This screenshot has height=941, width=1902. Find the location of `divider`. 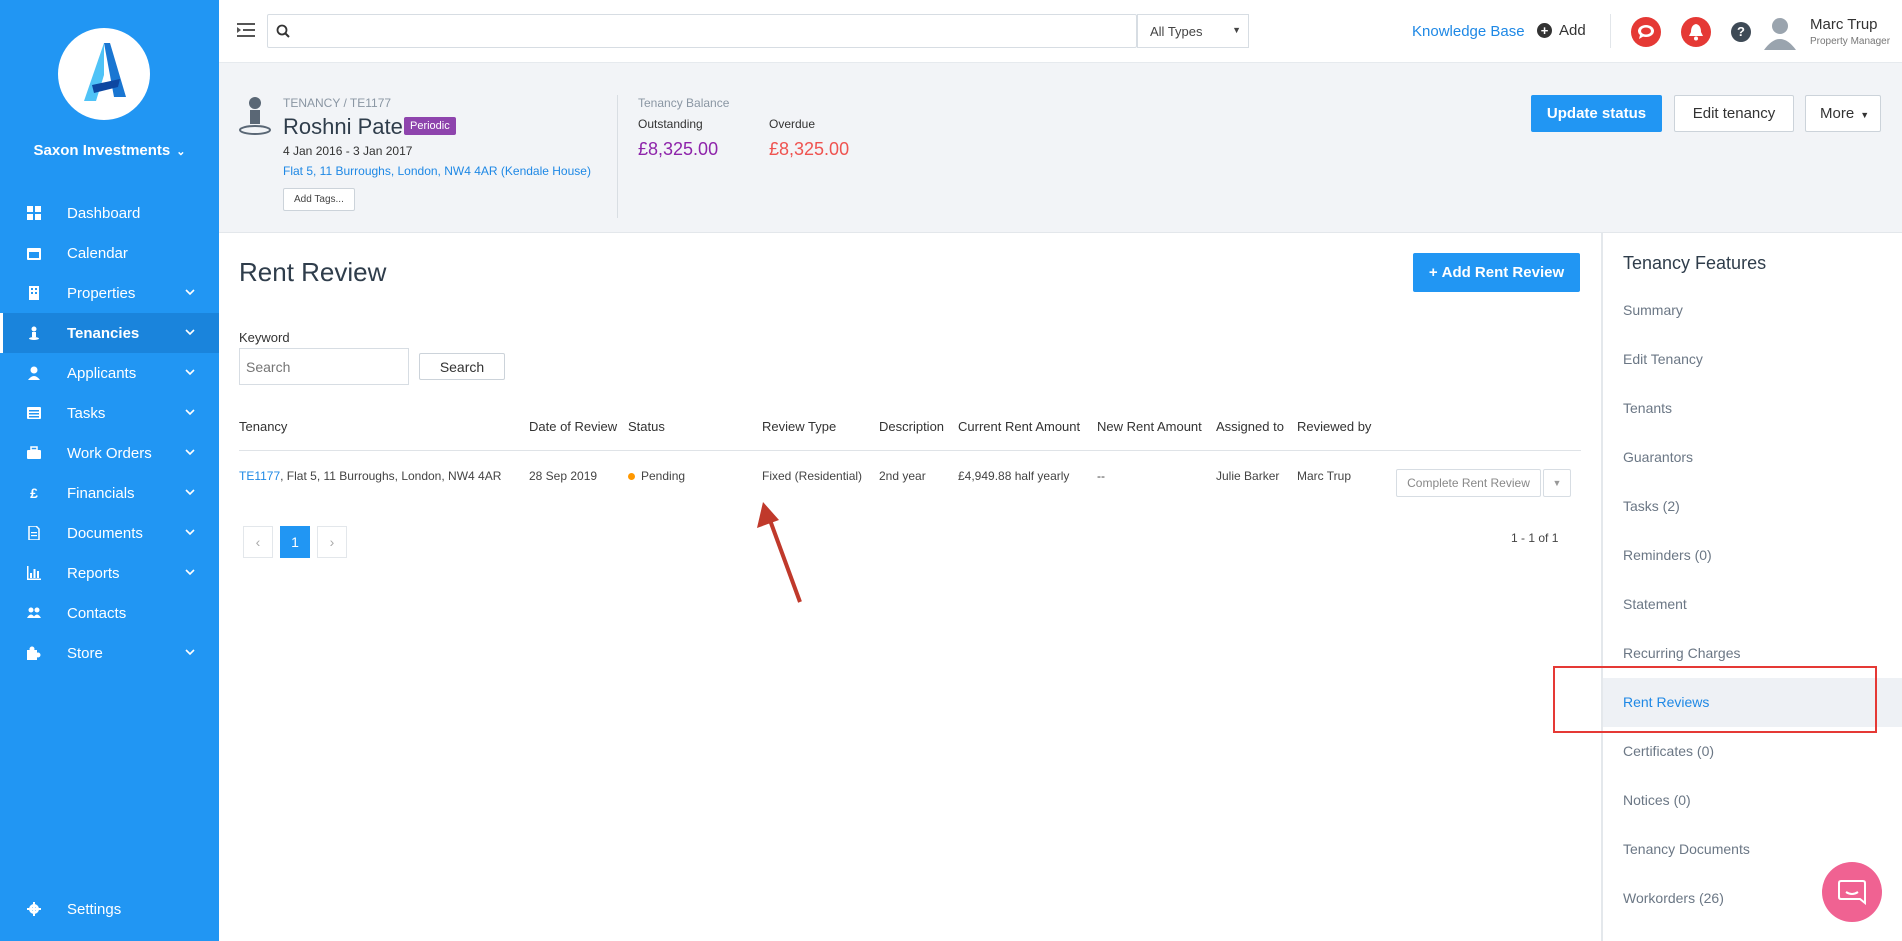

divider is located at coordinates (1610, 31).